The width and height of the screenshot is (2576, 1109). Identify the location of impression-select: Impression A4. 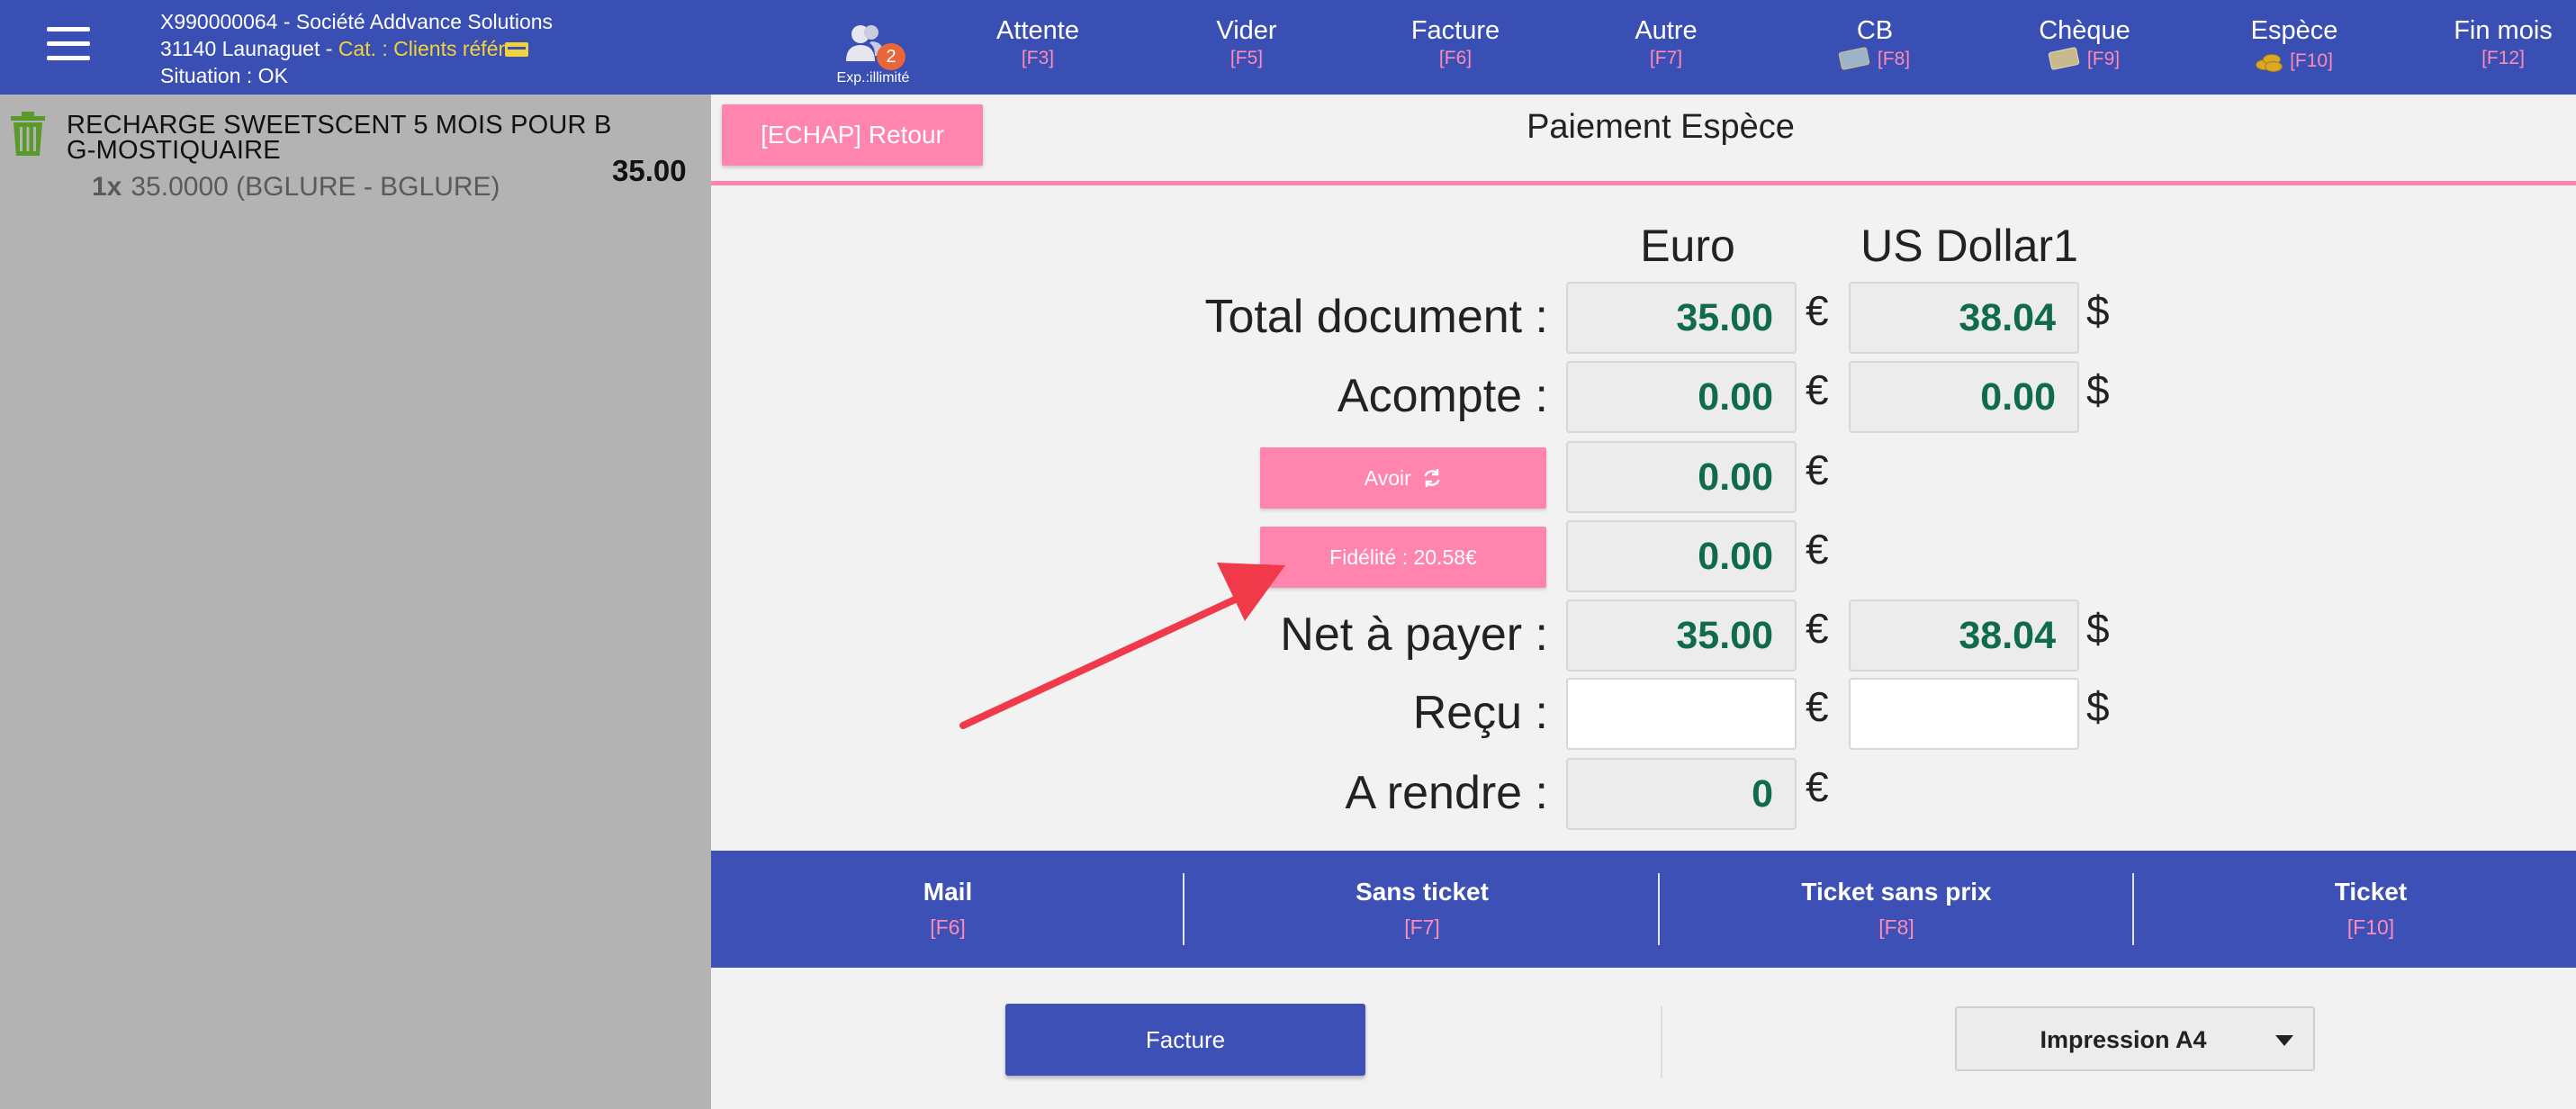
(2135, 1039).